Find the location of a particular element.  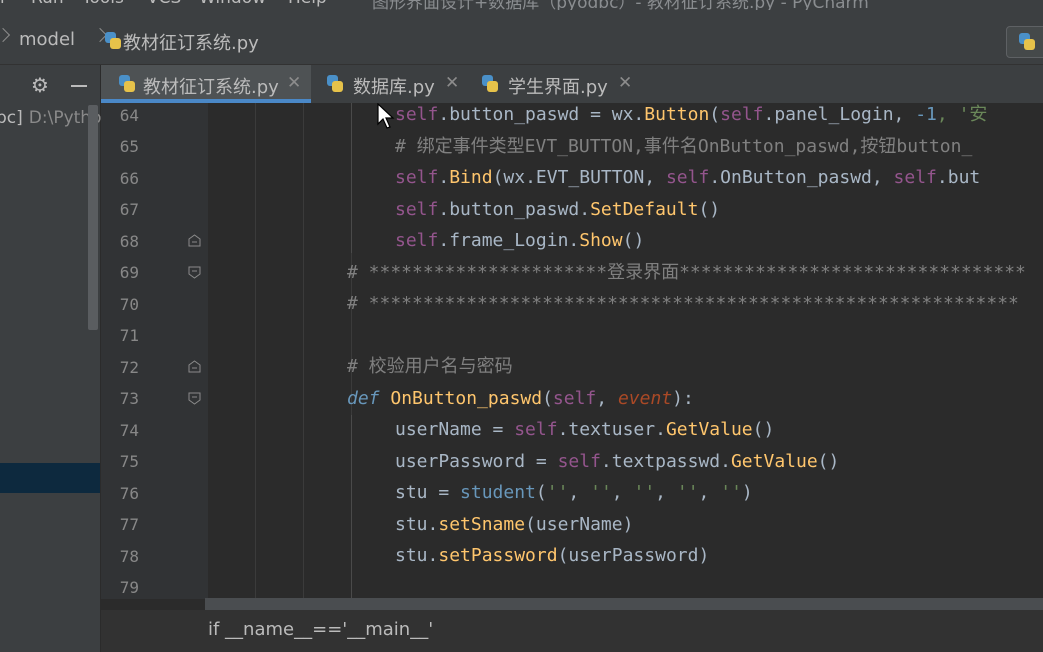

mouse-cursor-icon is located at coordinates (386, 116).